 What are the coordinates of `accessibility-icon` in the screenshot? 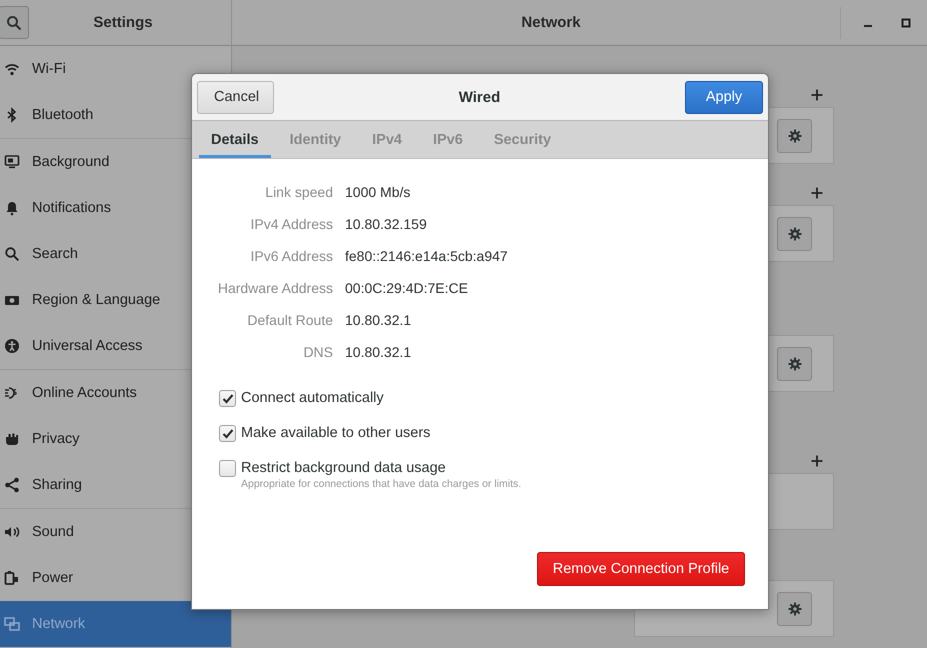 It's located at (12, 346).